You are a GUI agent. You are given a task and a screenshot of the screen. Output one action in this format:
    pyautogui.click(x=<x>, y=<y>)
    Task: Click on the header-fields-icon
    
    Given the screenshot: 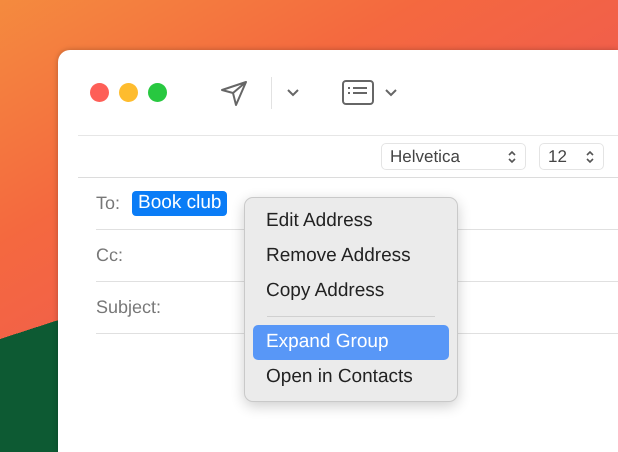 What is the action you would take?
    pyautogui.click(x=358, y=93)
    